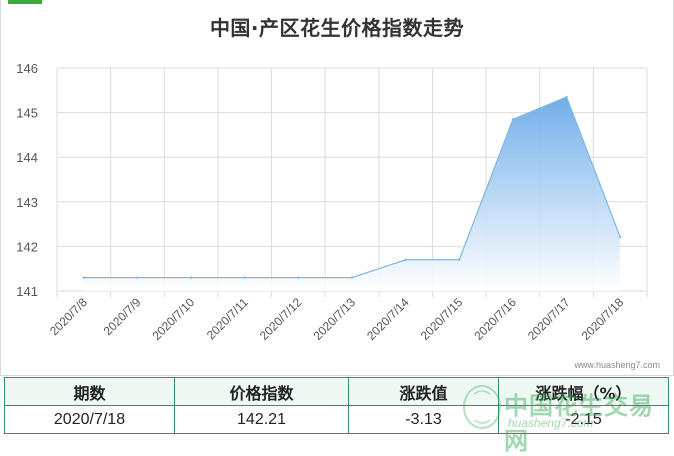 This screenshot has width=674, height=456. What do you see at coordinates (603, 319) in the screenshot?
I see `x-tick-label: 2020/7/18` at bounding box center [603, 319].